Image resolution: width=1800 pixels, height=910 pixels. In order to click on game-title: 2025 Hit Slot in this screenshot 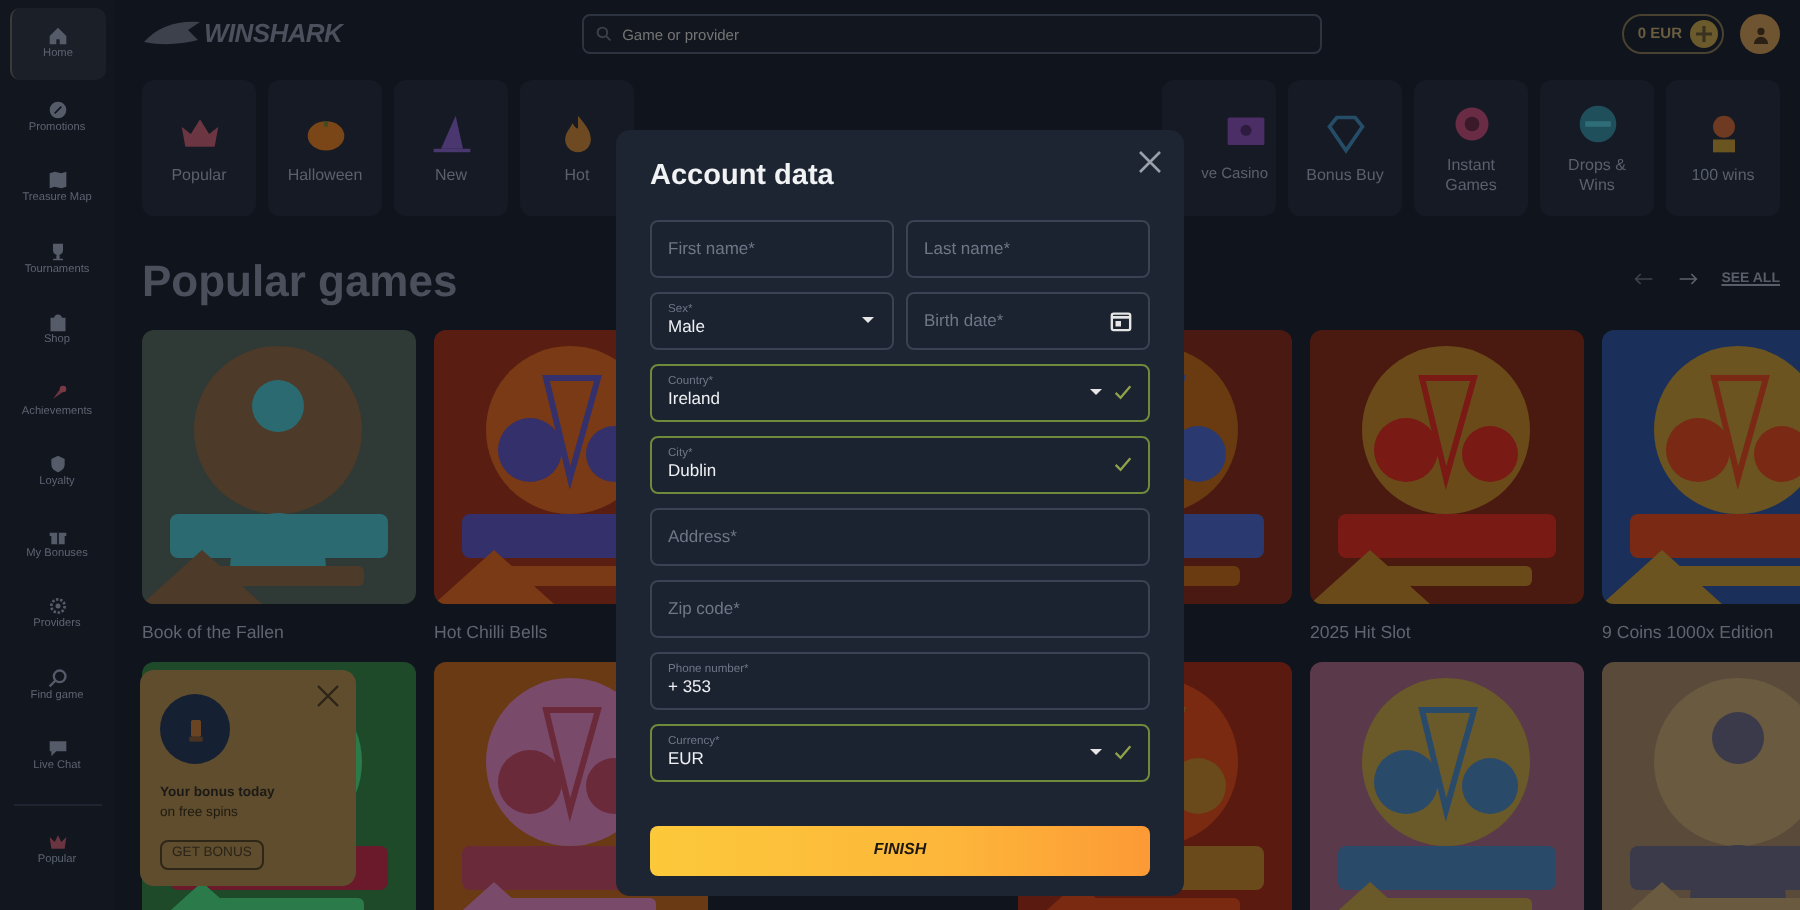, I will do `click(1447, 641)`.